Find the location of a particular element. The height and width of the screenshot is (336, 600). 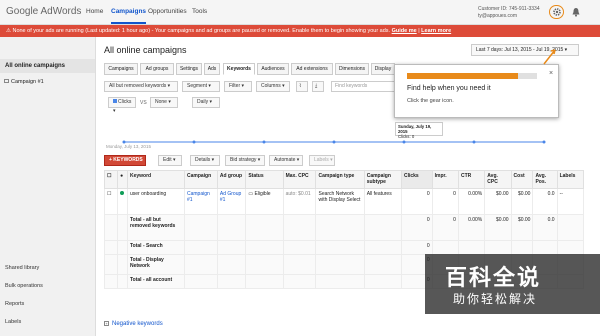

automate-label: Automate is located at coordinates (285, 160).